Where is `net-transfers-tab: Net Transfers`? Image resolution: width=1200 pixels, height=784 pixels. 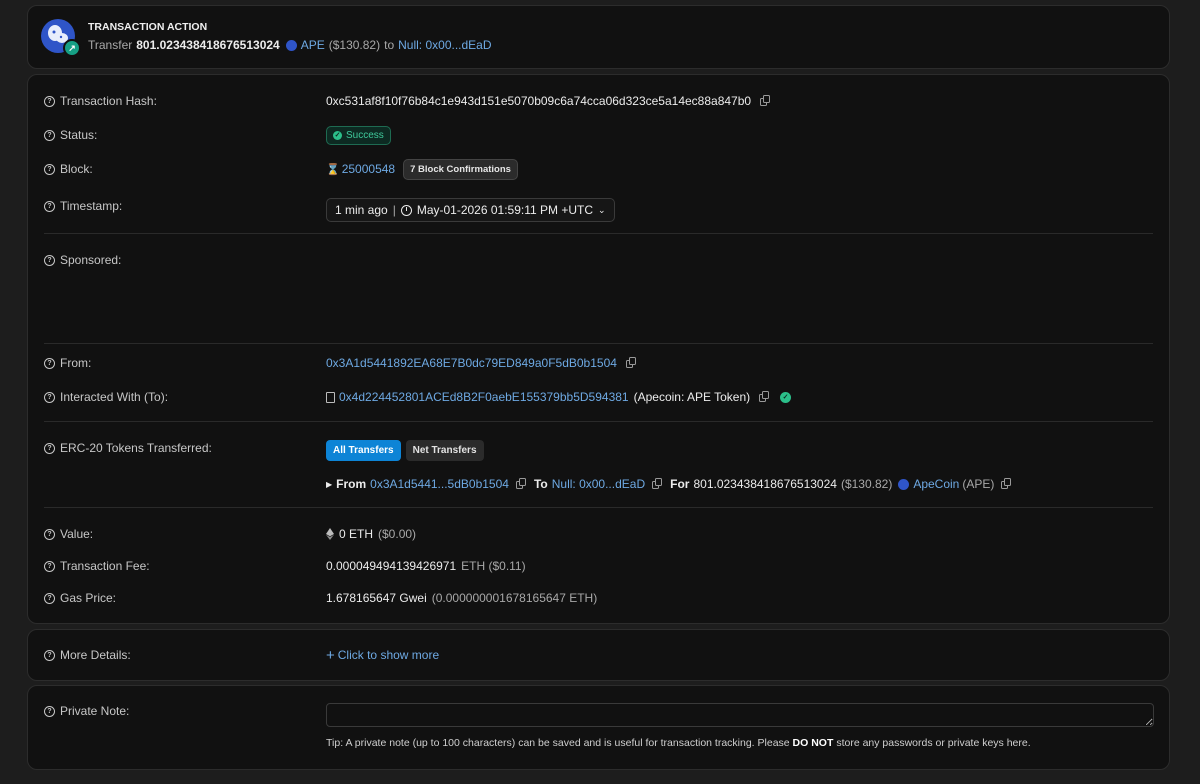
net-transfers-tab: Net Transfers is located at coordinates (444, 450).